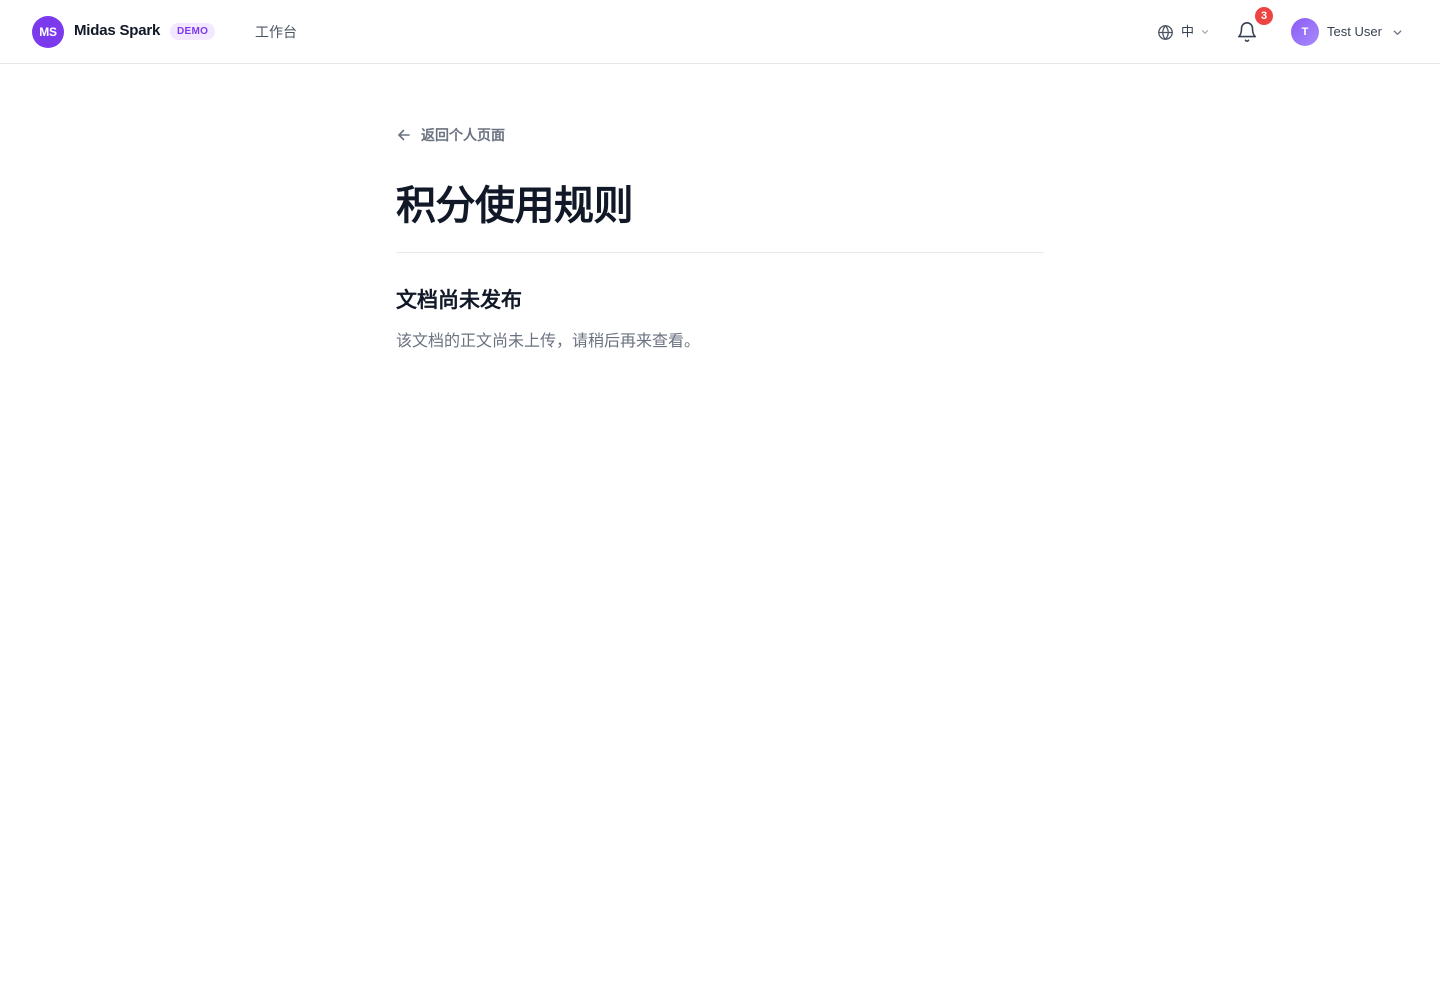  I want to click on user-menu: T Test User, so click(1347, 32).